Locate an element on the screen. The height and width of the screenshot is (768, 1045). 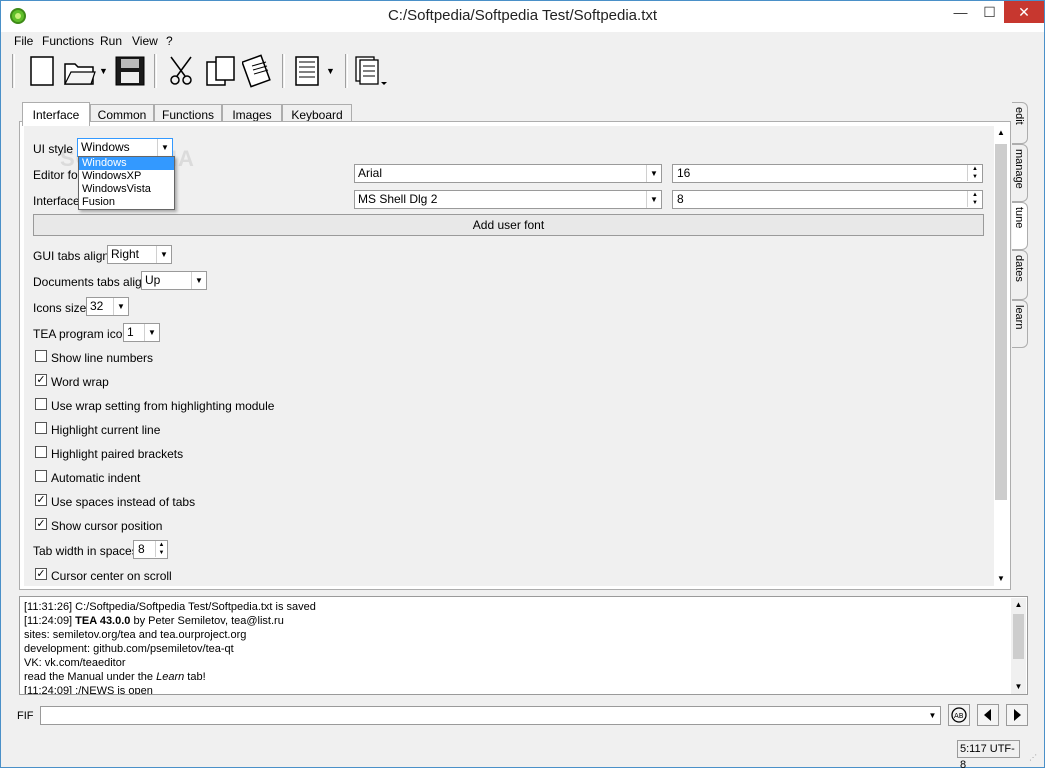
documents-tabs-align-label: Documents tabs align is located at coordinates (91, 282).